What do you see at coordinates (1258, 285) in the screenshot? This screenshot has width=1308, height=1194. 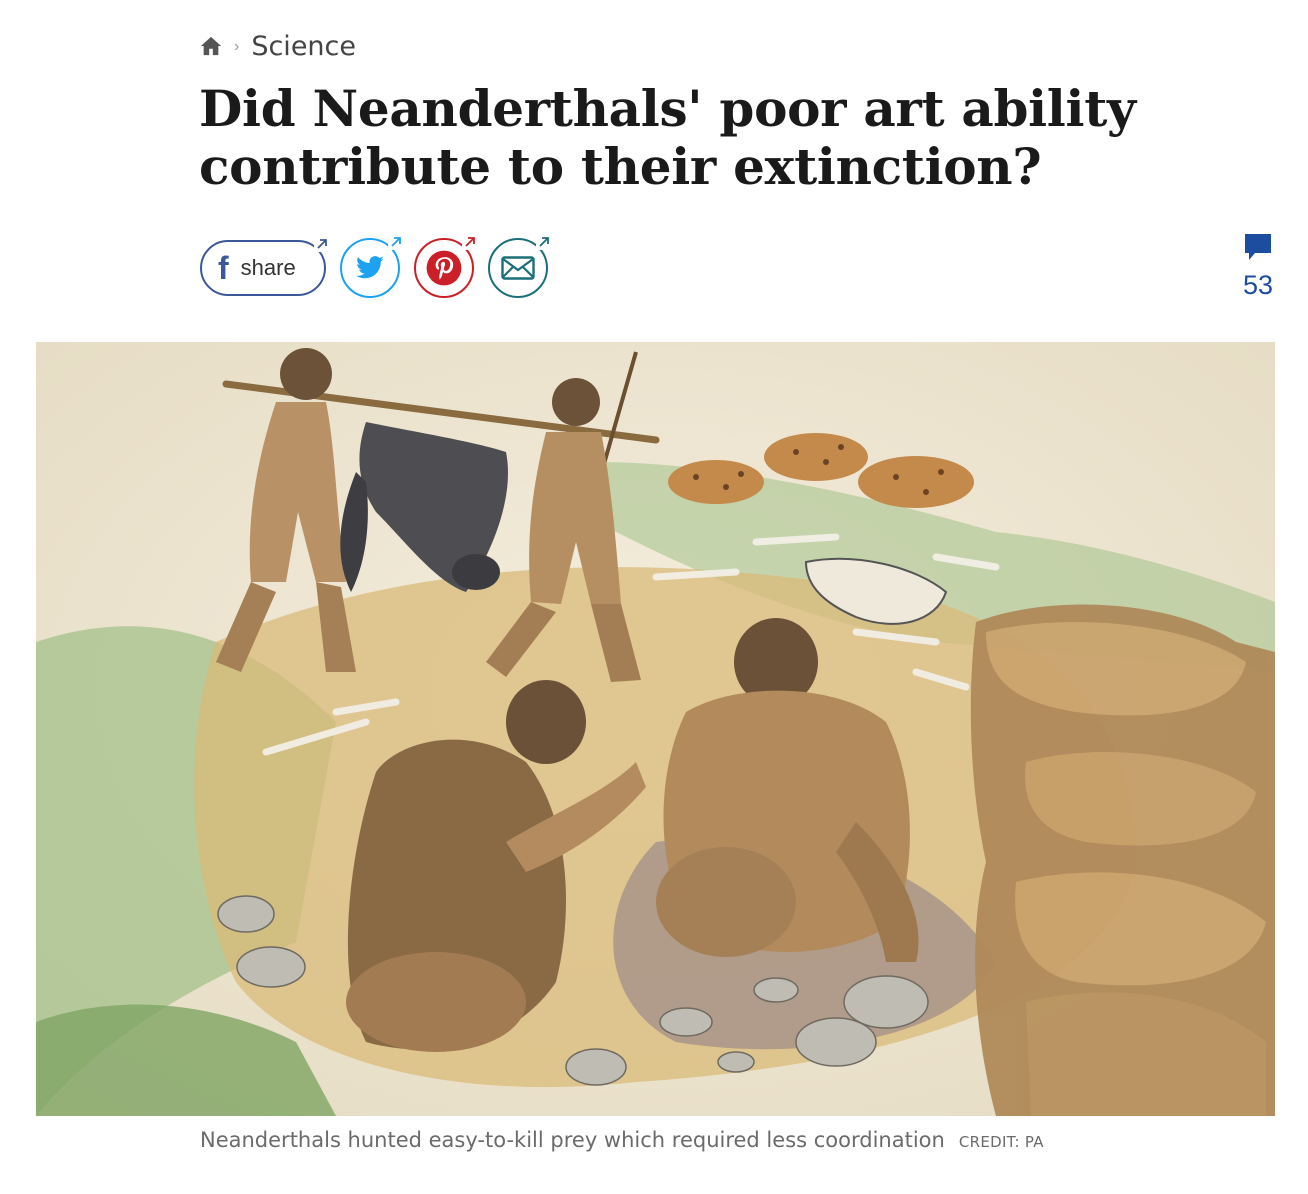 I see `comment-count: 53` at bounding box center [1258, 285].